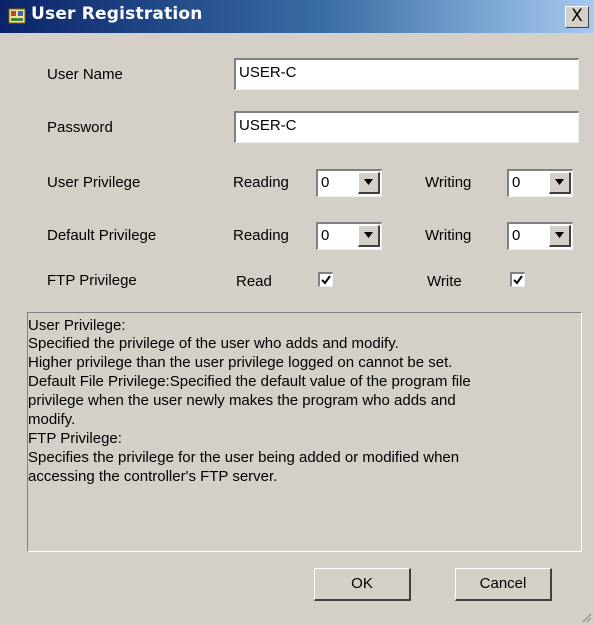  Describe the element at coordinates (444, 281) in the screenshot. I see `ftp-write-label: Write` at that location.